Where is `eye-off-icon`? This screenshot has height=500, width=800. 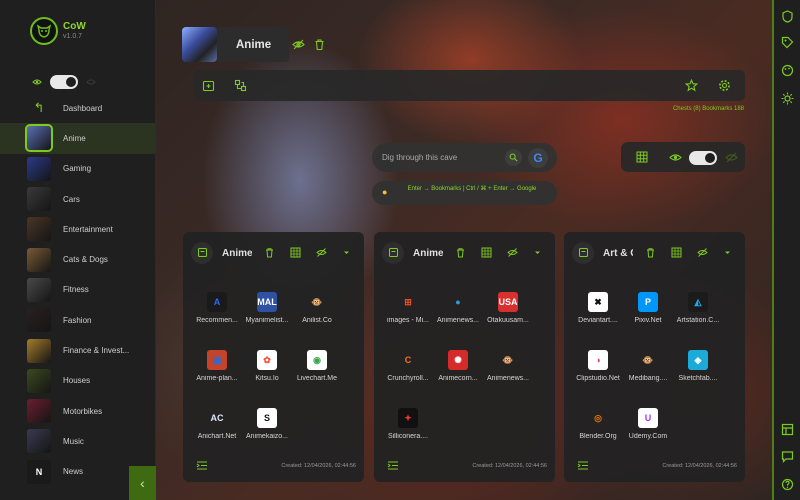
eye-off-icon is located at coordinates (702, 252).